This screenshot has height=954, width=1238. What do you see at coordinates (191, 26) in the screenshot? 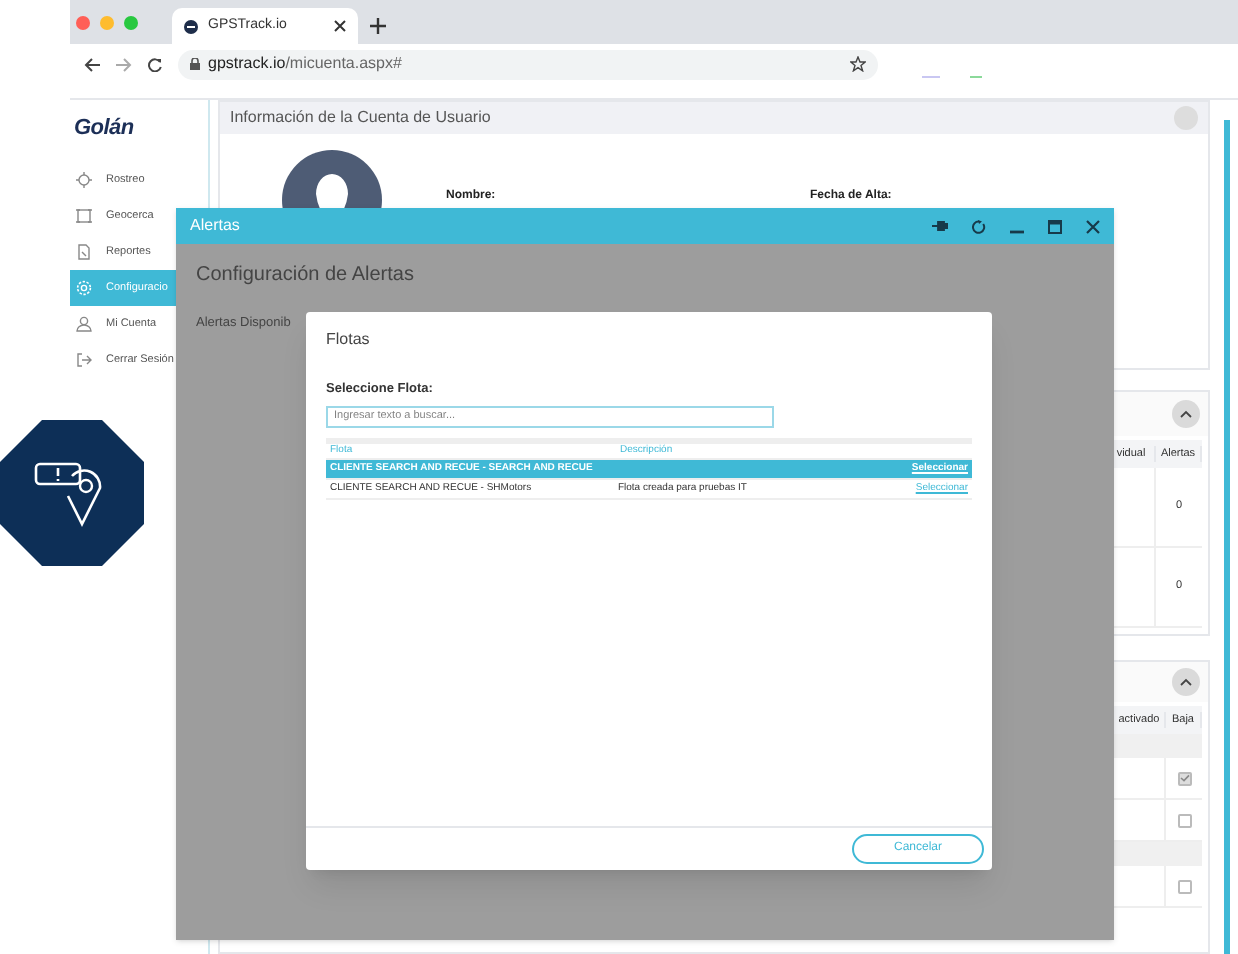
I see `favicon-icon` at bounding box center [191, 26].